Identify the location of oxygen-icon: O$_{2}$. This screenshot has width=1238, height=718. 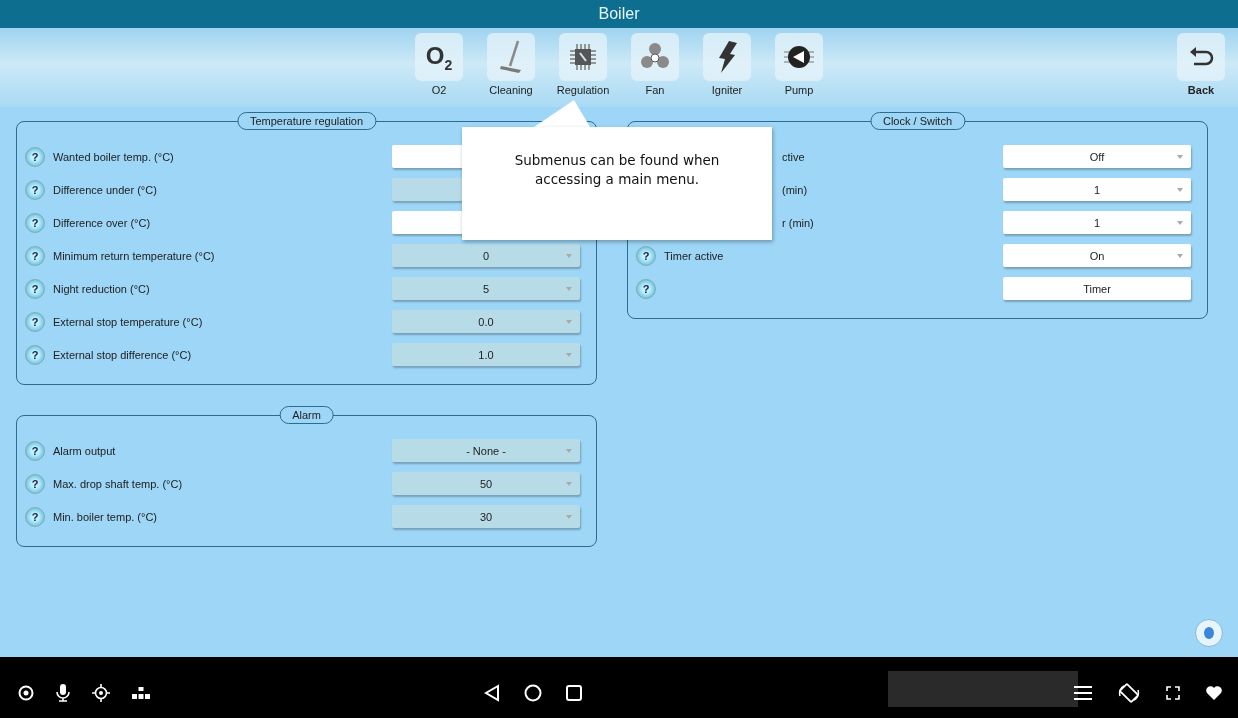
(439, 57).